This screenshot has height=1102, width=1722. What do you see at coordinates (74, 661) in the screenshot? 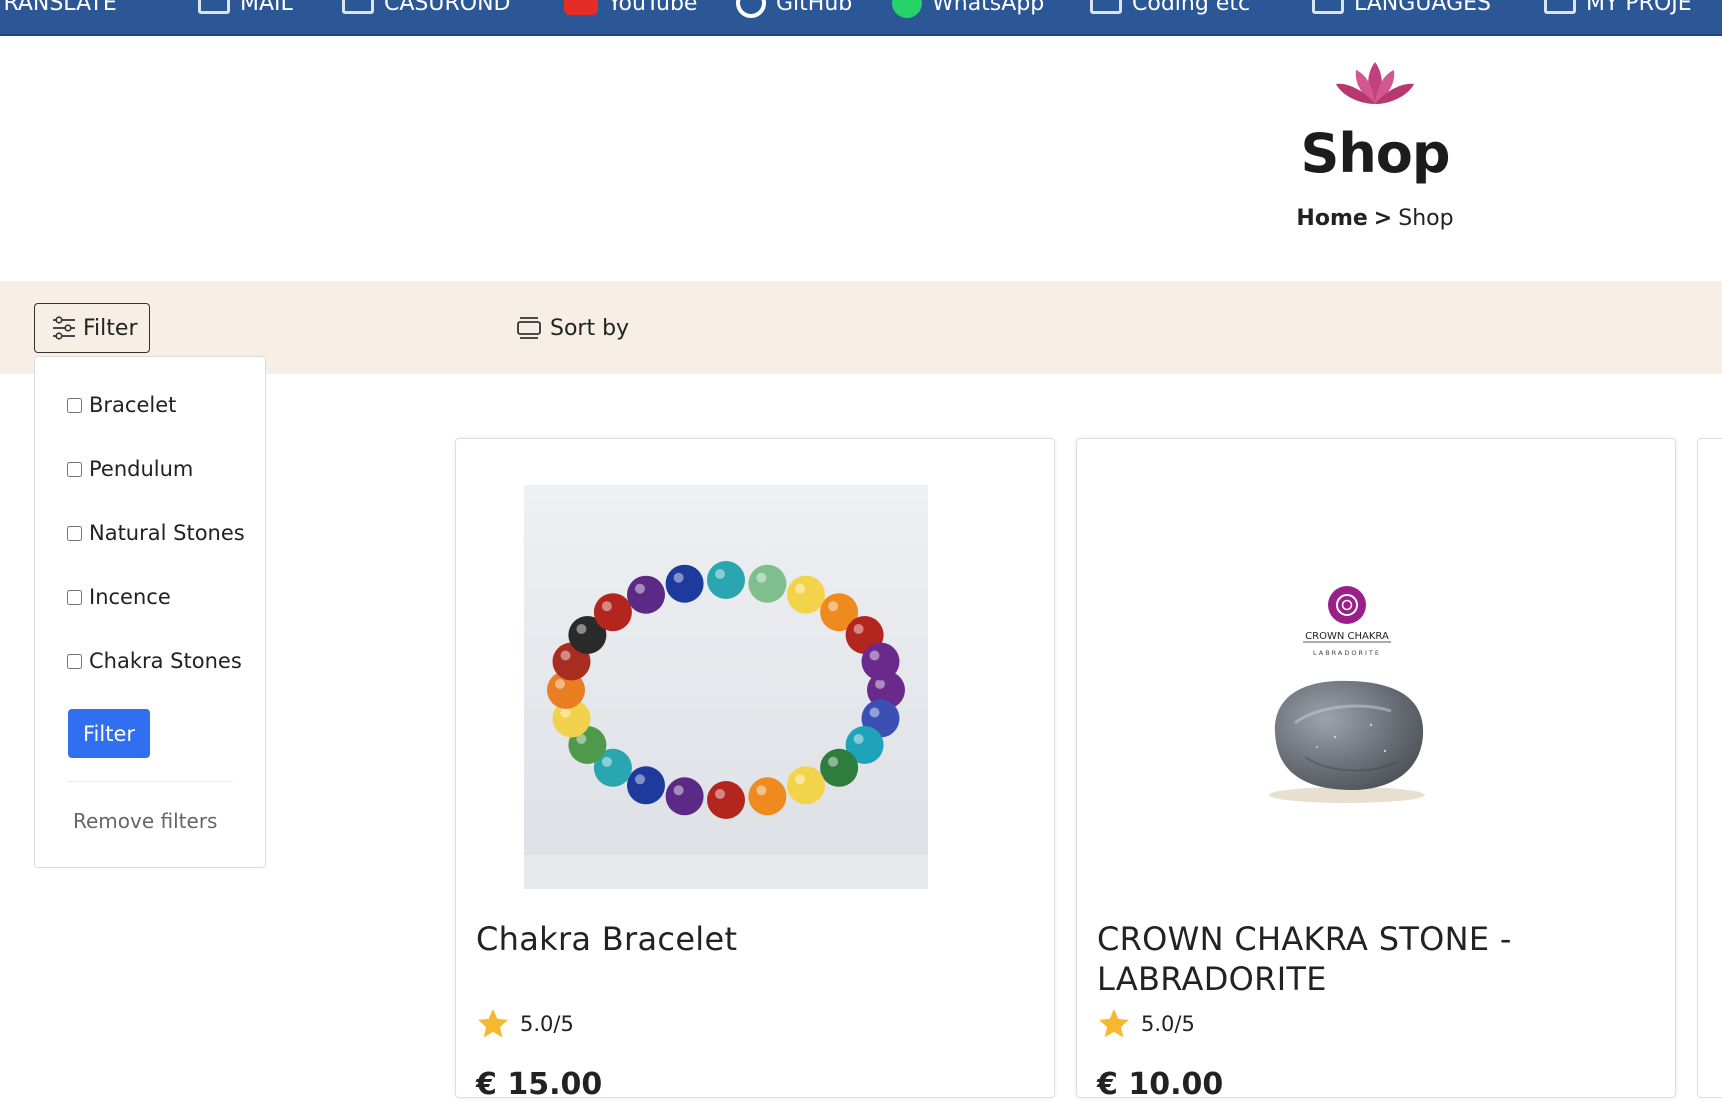
I see `chakra-stones-checkbox` at bounding box center [74, 661].